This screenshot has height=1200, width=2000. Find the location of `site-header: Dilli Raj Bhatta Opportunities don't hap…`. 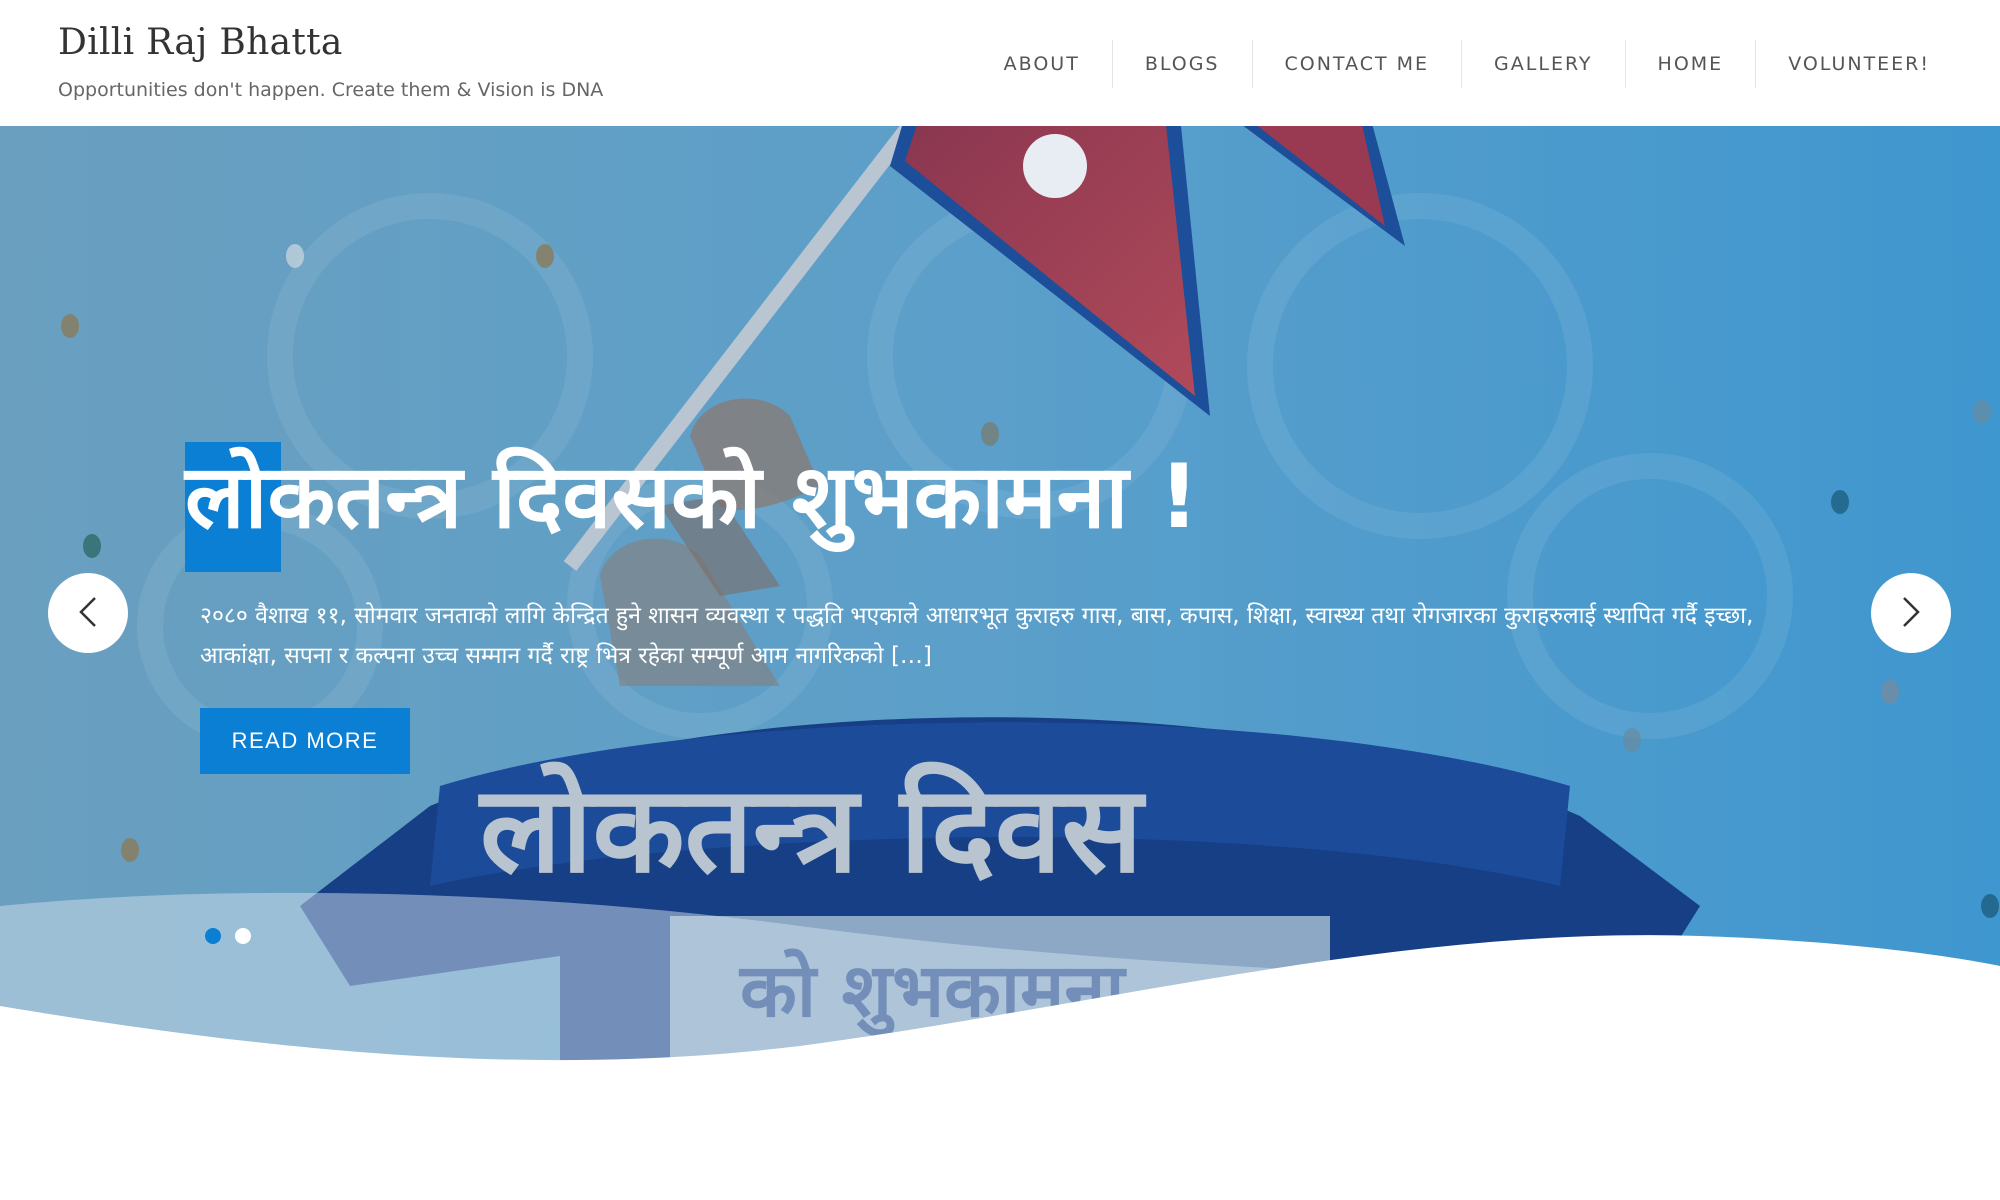

site-header: Dilli Raj Bhatta Opportunities don't hap… is located at coordinates (1000, 63).